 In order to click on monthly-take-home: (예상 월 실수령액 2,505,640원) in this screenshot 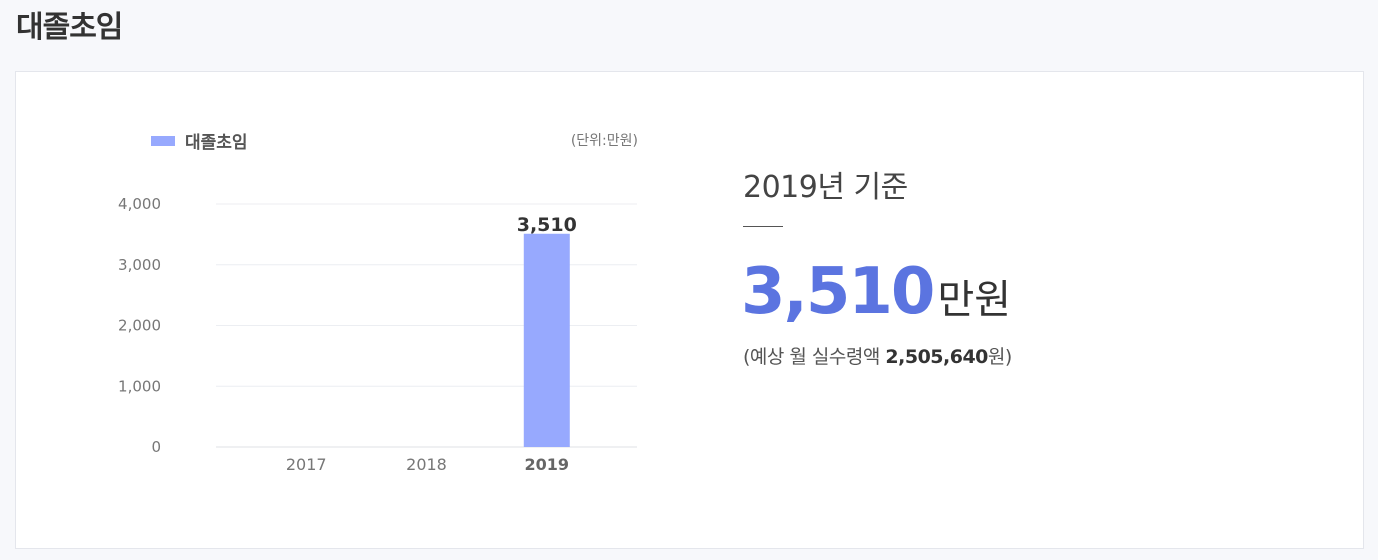, I will do `click(877, 355)`.